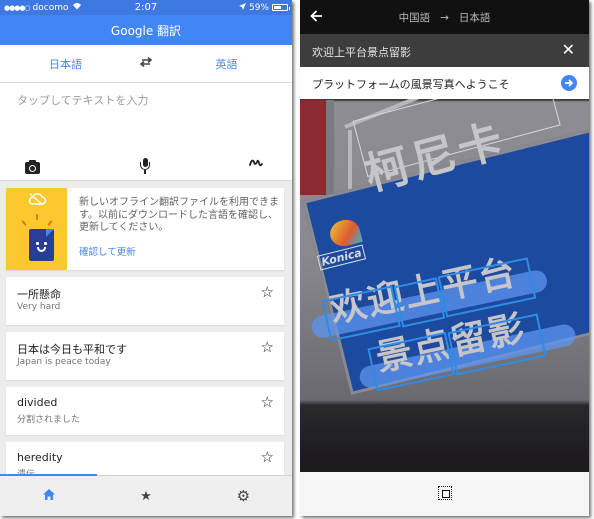  Describe the element at coordinates (37, 402) in the screenshot. I see `history-source-text: divided` at that location.